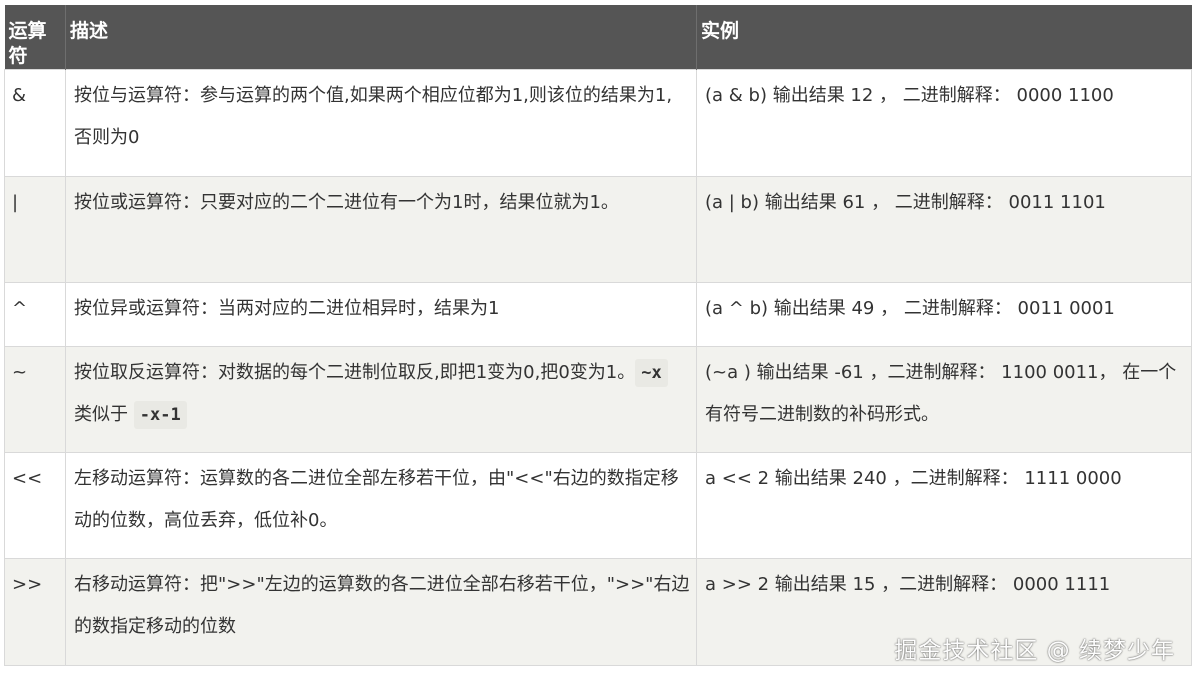 Image resolution: width=1195 pixels, height=685 pixels. I want to click on header-operator: 运算符, so click(35, 37).